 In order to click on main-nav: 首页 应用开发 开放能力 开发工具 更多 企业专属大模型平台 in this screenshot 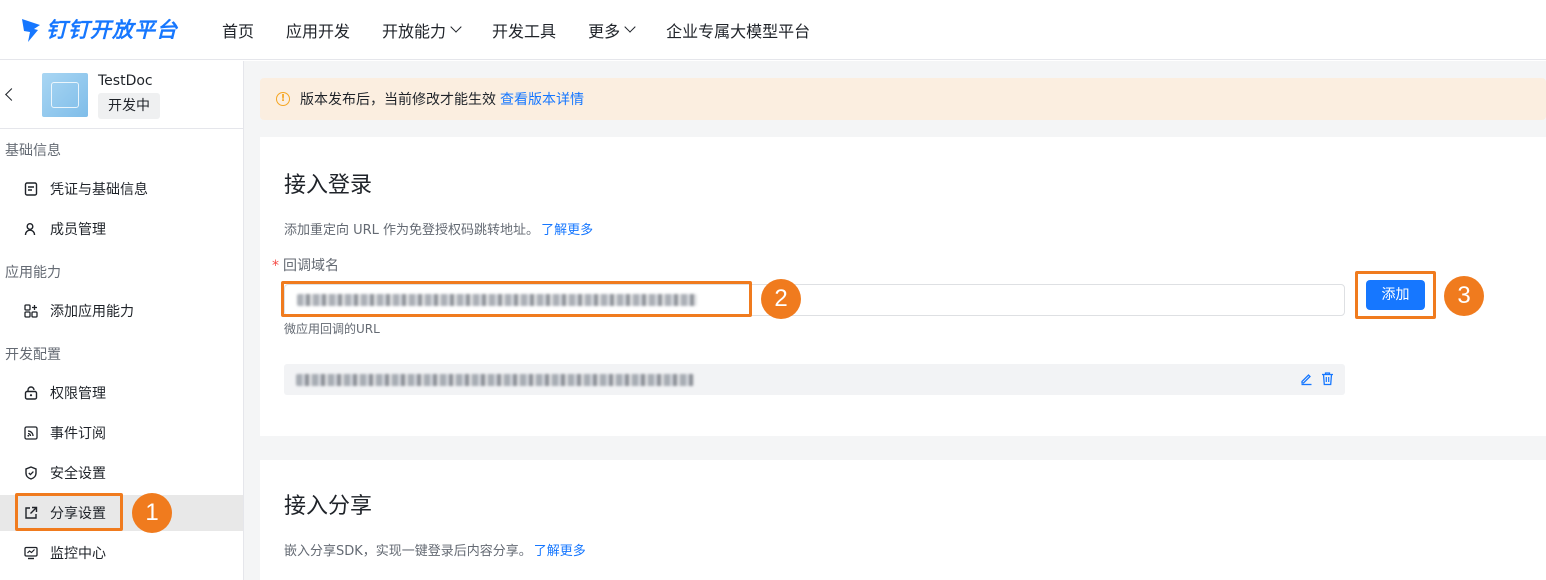, I will do `click(532, 30)`.